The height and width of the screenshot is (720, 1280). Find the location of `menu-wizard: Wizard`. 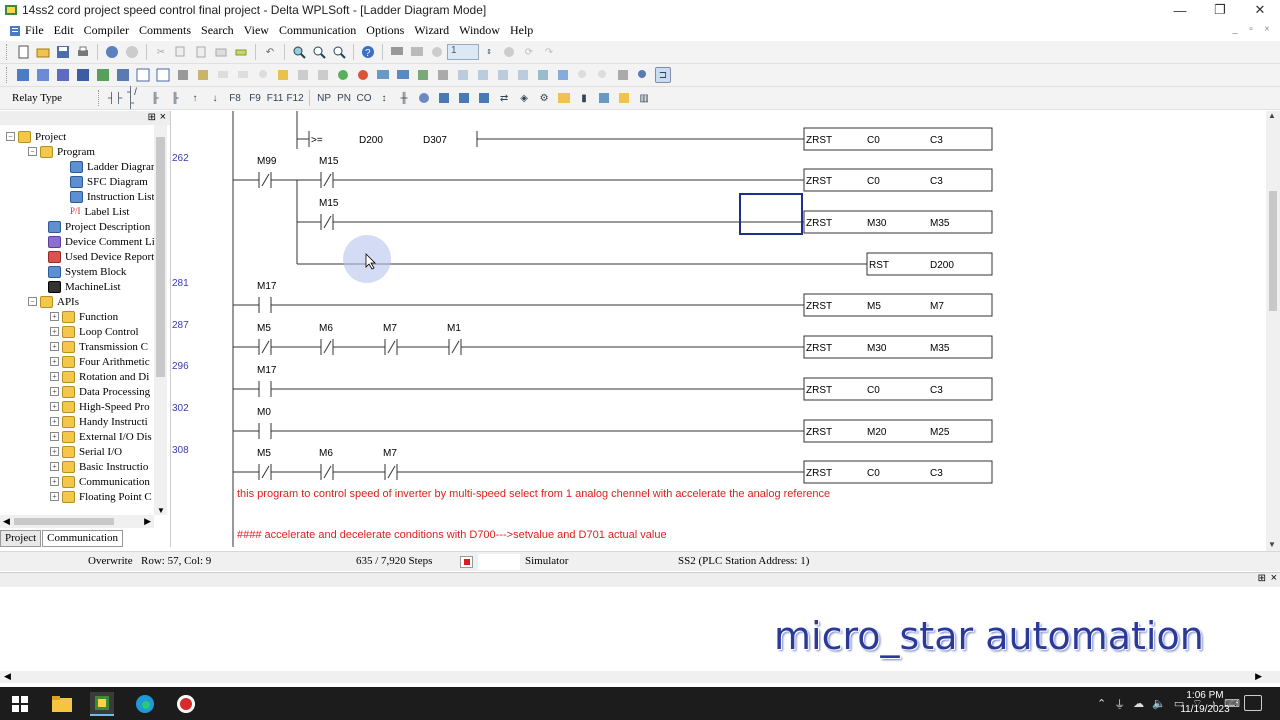

menu-wizard: Wizard is located at coordinates (431, 30).